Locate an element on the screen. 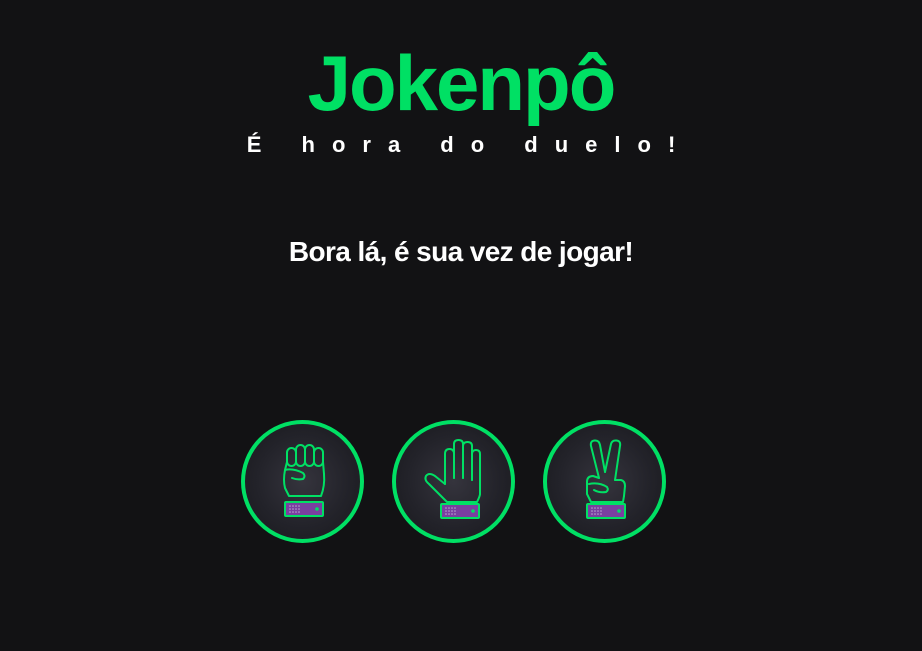  rock-hand-icon is located at coordinates (303, 480).